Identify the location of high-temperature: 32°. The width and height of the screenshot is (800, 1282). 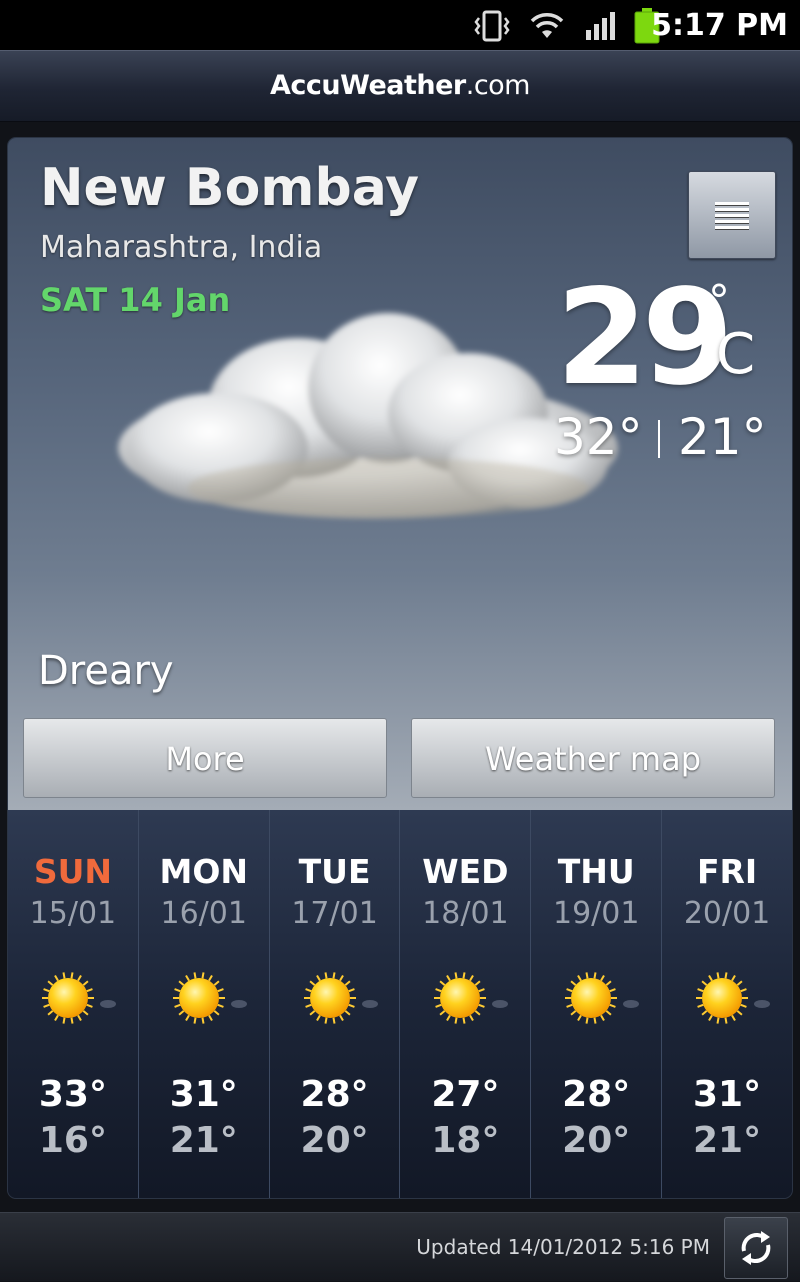
(598, 437).